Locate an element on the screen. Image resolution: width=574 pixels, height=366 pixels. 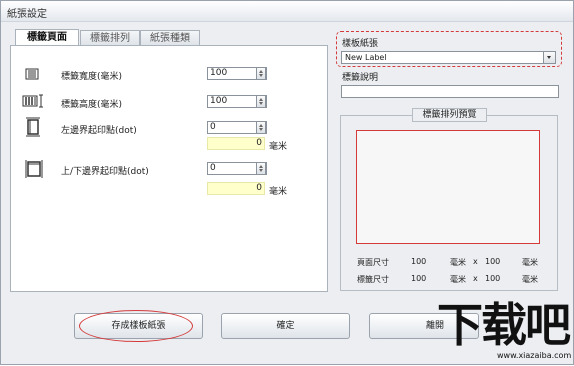
label-width-label: 標籤寬度(毫米) is located at coordinates (92, 77).